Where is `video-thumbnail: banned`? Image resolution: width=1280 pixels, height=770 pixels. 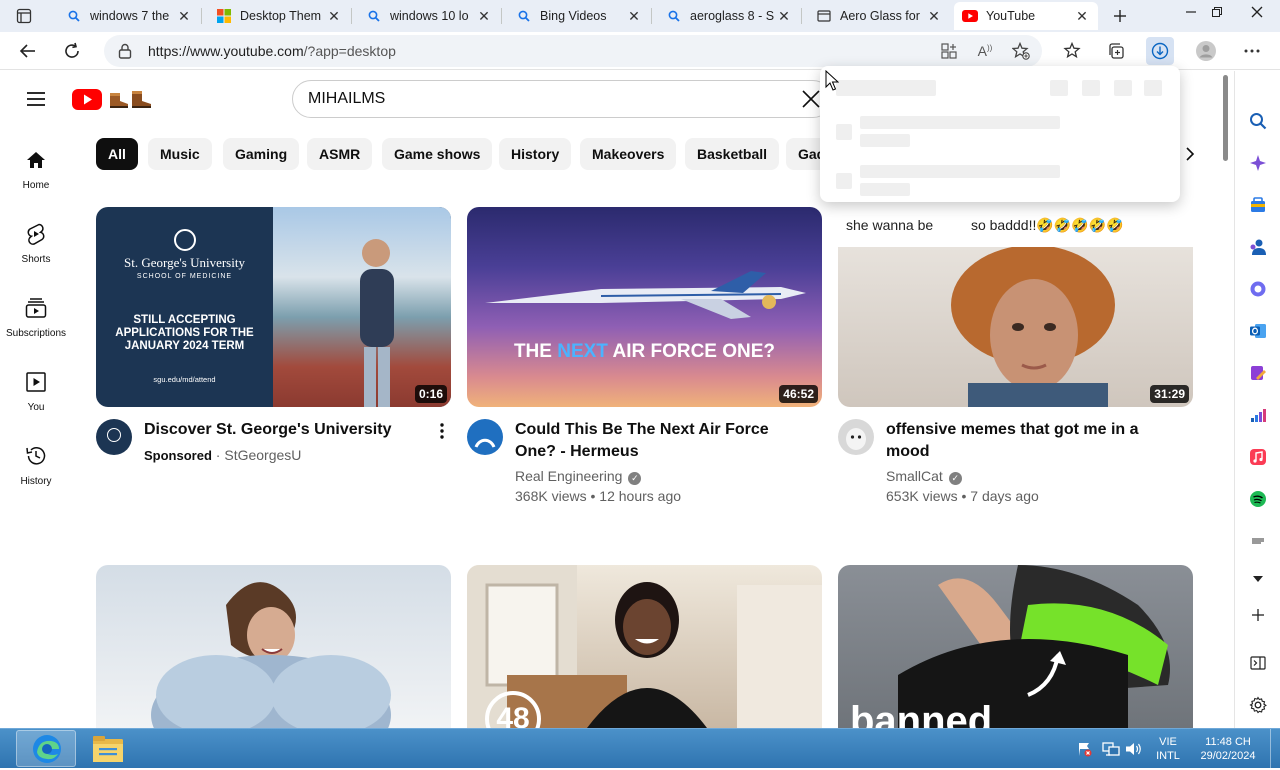 video-thumbnail: banned is located at coordinates (1015, 646).